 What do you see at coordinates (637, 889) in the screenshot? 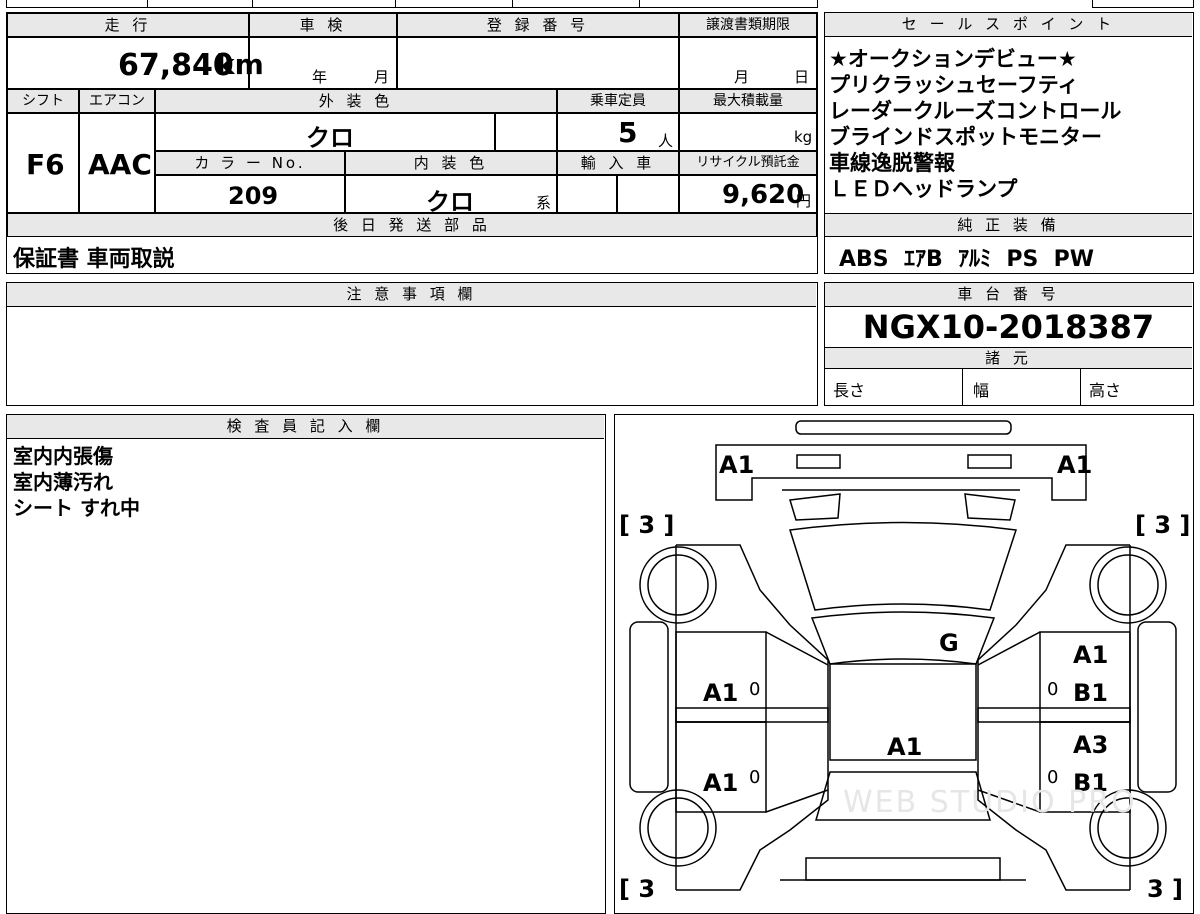
I see `mark-tire-rl: [ 3` at bounding box center [637, 889].